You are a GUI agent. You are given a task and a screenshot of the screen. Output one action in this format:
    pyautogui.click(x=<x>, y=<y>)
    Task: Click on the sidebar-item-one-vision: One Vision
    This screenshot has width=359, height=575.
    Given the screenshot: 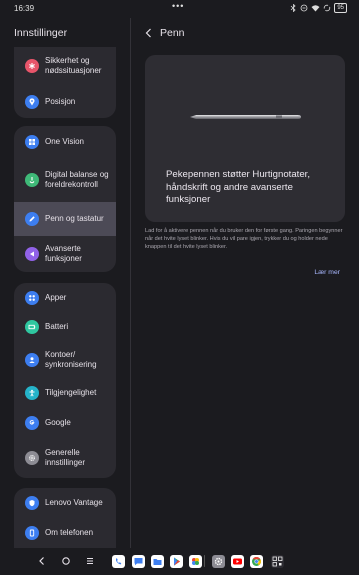 What is the action you would take?
    pyautogui.click(x=65, y=141)
    